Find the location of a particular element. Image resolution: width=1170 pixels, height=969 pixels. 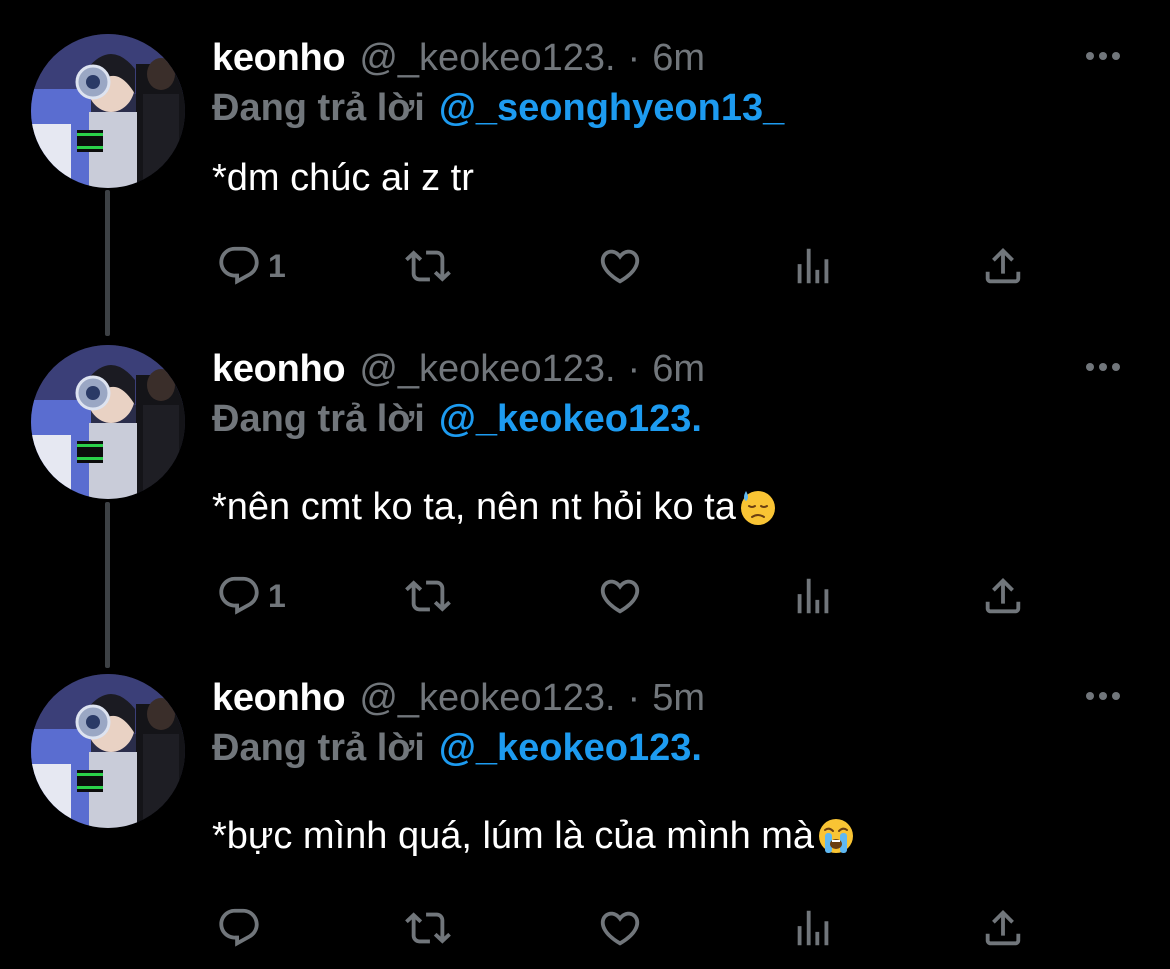

downcast-face-with-sweat-emoji is located at coordinates (757, 508).